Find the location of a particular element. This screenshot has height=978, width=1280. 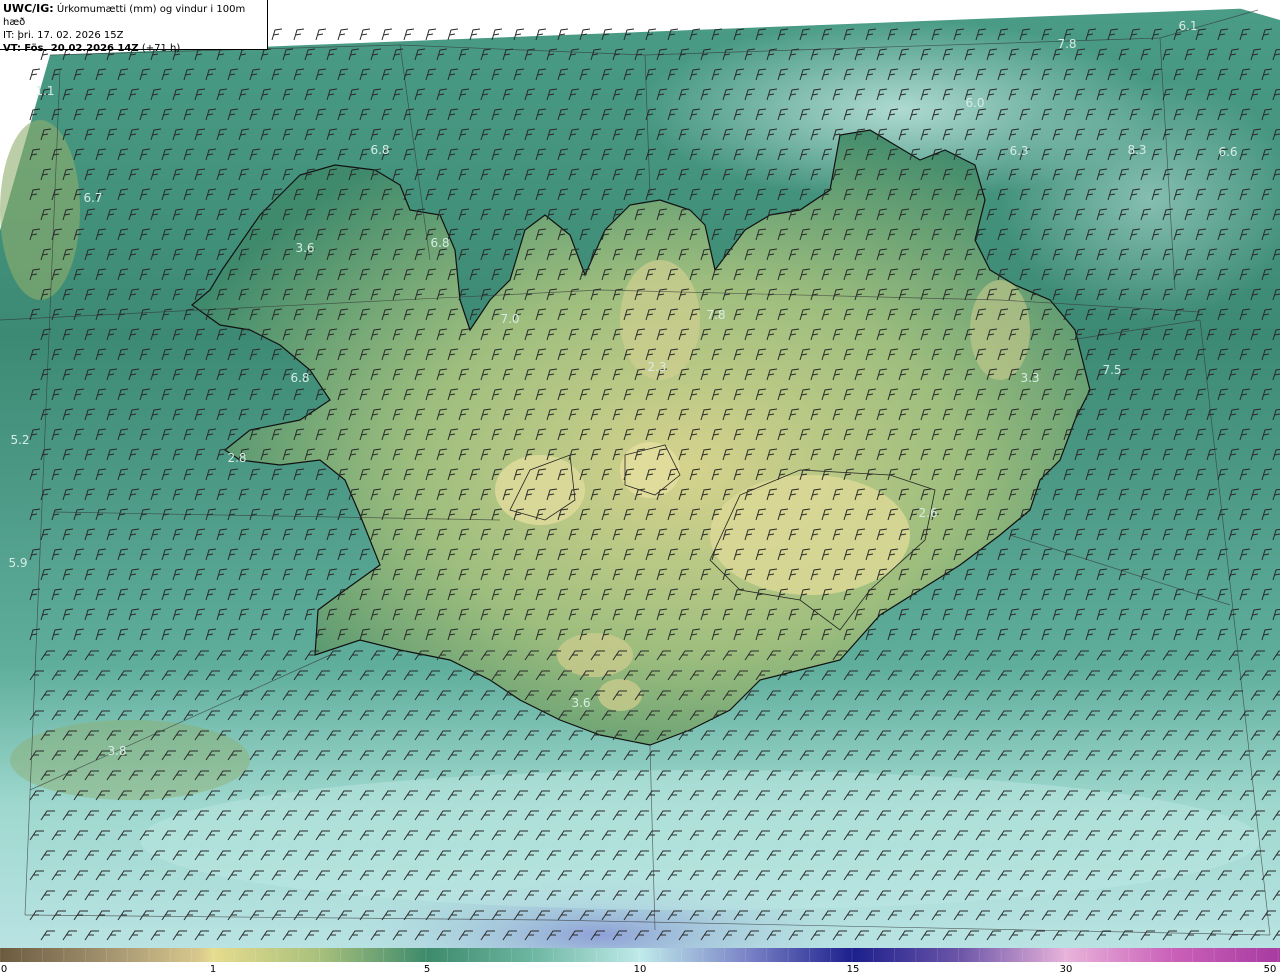

colorbar-tick-label: 50 is located at coordinates (1270, 969).